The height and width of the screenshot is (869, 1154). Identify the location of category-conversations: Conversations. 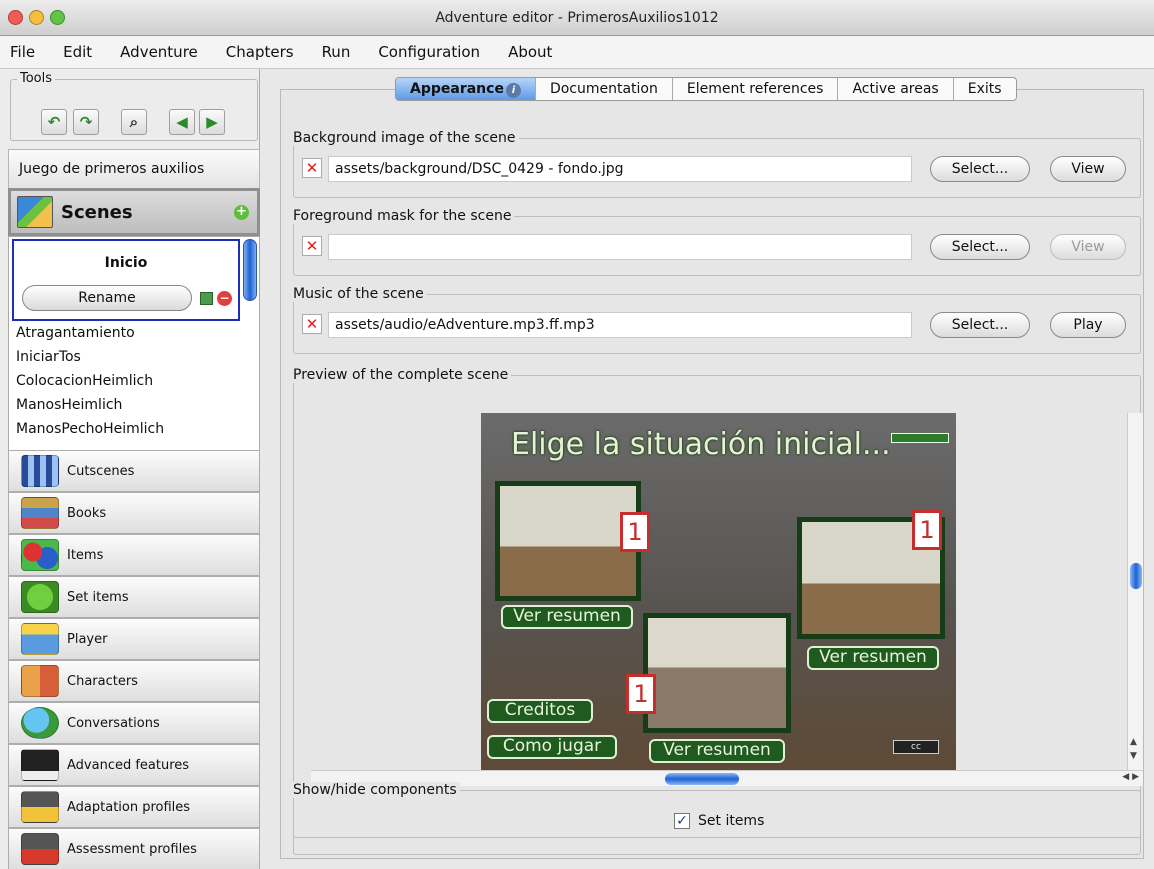
(134, 723).